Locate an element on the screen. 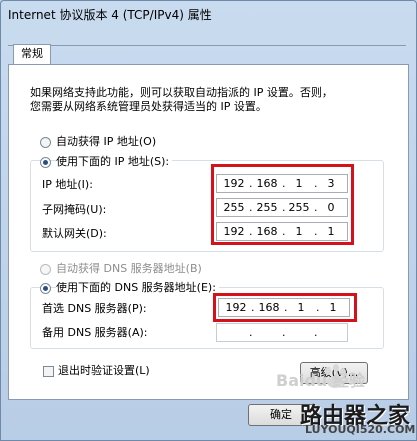 This screenshot has height=441, width=417. gateway-octet-3: 1 is located at coordinates (299, 231).